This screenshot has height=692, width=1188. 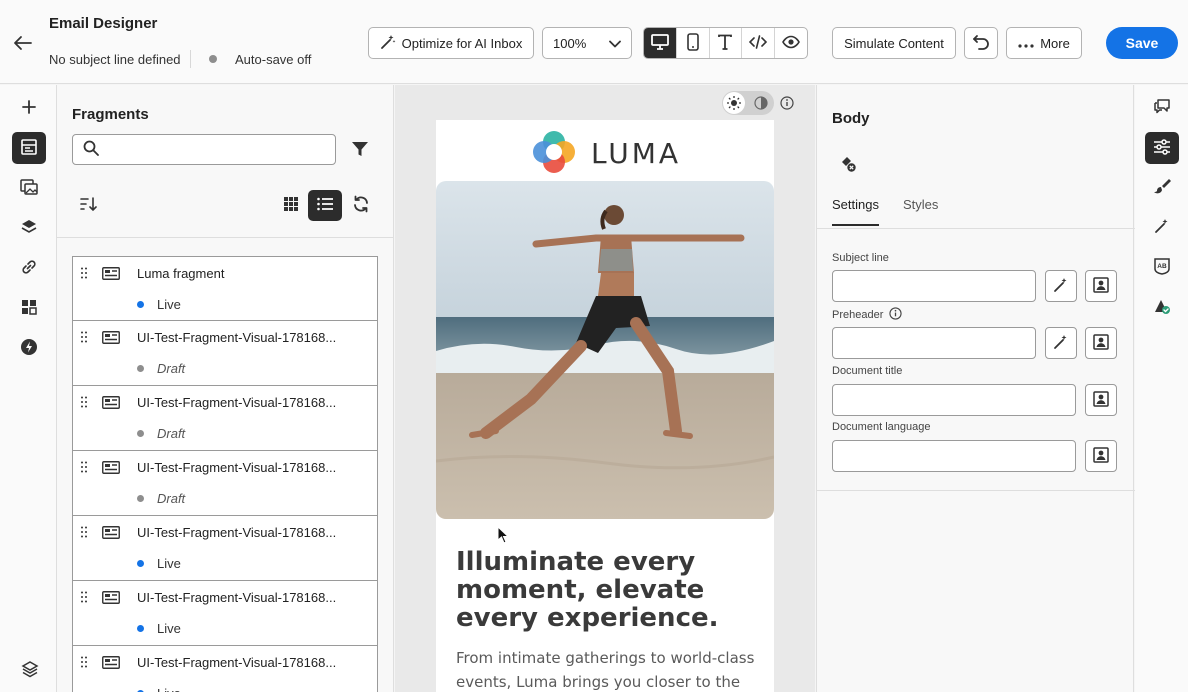 I want to click on sort-button, so click(x=88, y=205).